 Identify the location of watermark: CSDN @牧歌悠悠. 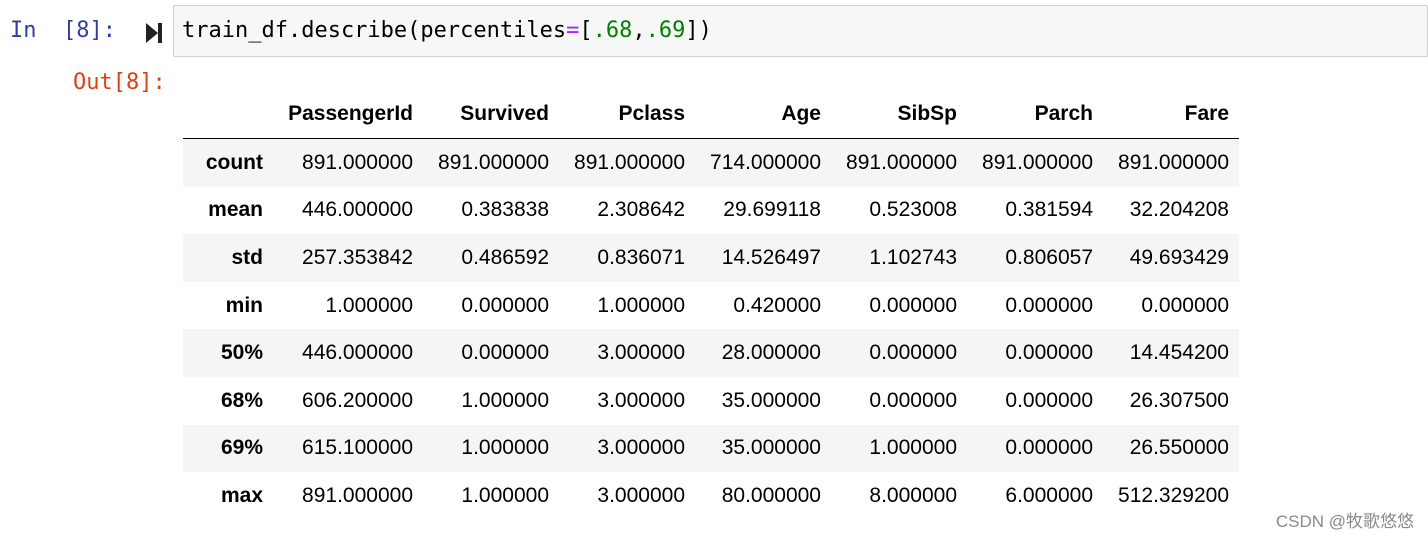
(1344, 521).